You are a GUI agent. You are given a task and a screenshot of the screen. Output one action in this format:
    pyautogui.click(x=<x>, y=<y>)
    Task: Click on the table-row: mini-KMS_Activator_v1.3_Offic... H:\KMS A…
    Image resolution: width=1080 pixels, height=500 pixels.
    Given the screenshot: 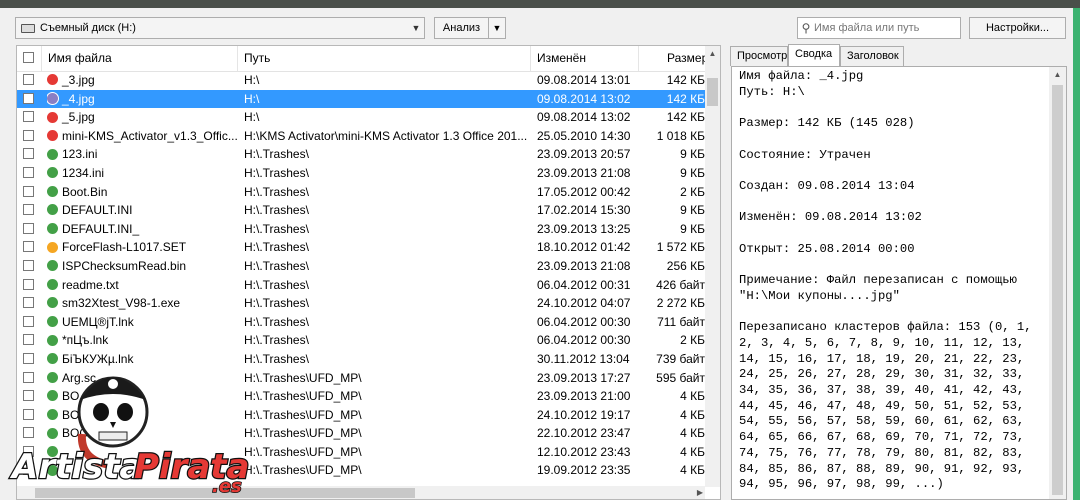 What is the action you would take?
    pyautogui.click(x=361, y=136)
    